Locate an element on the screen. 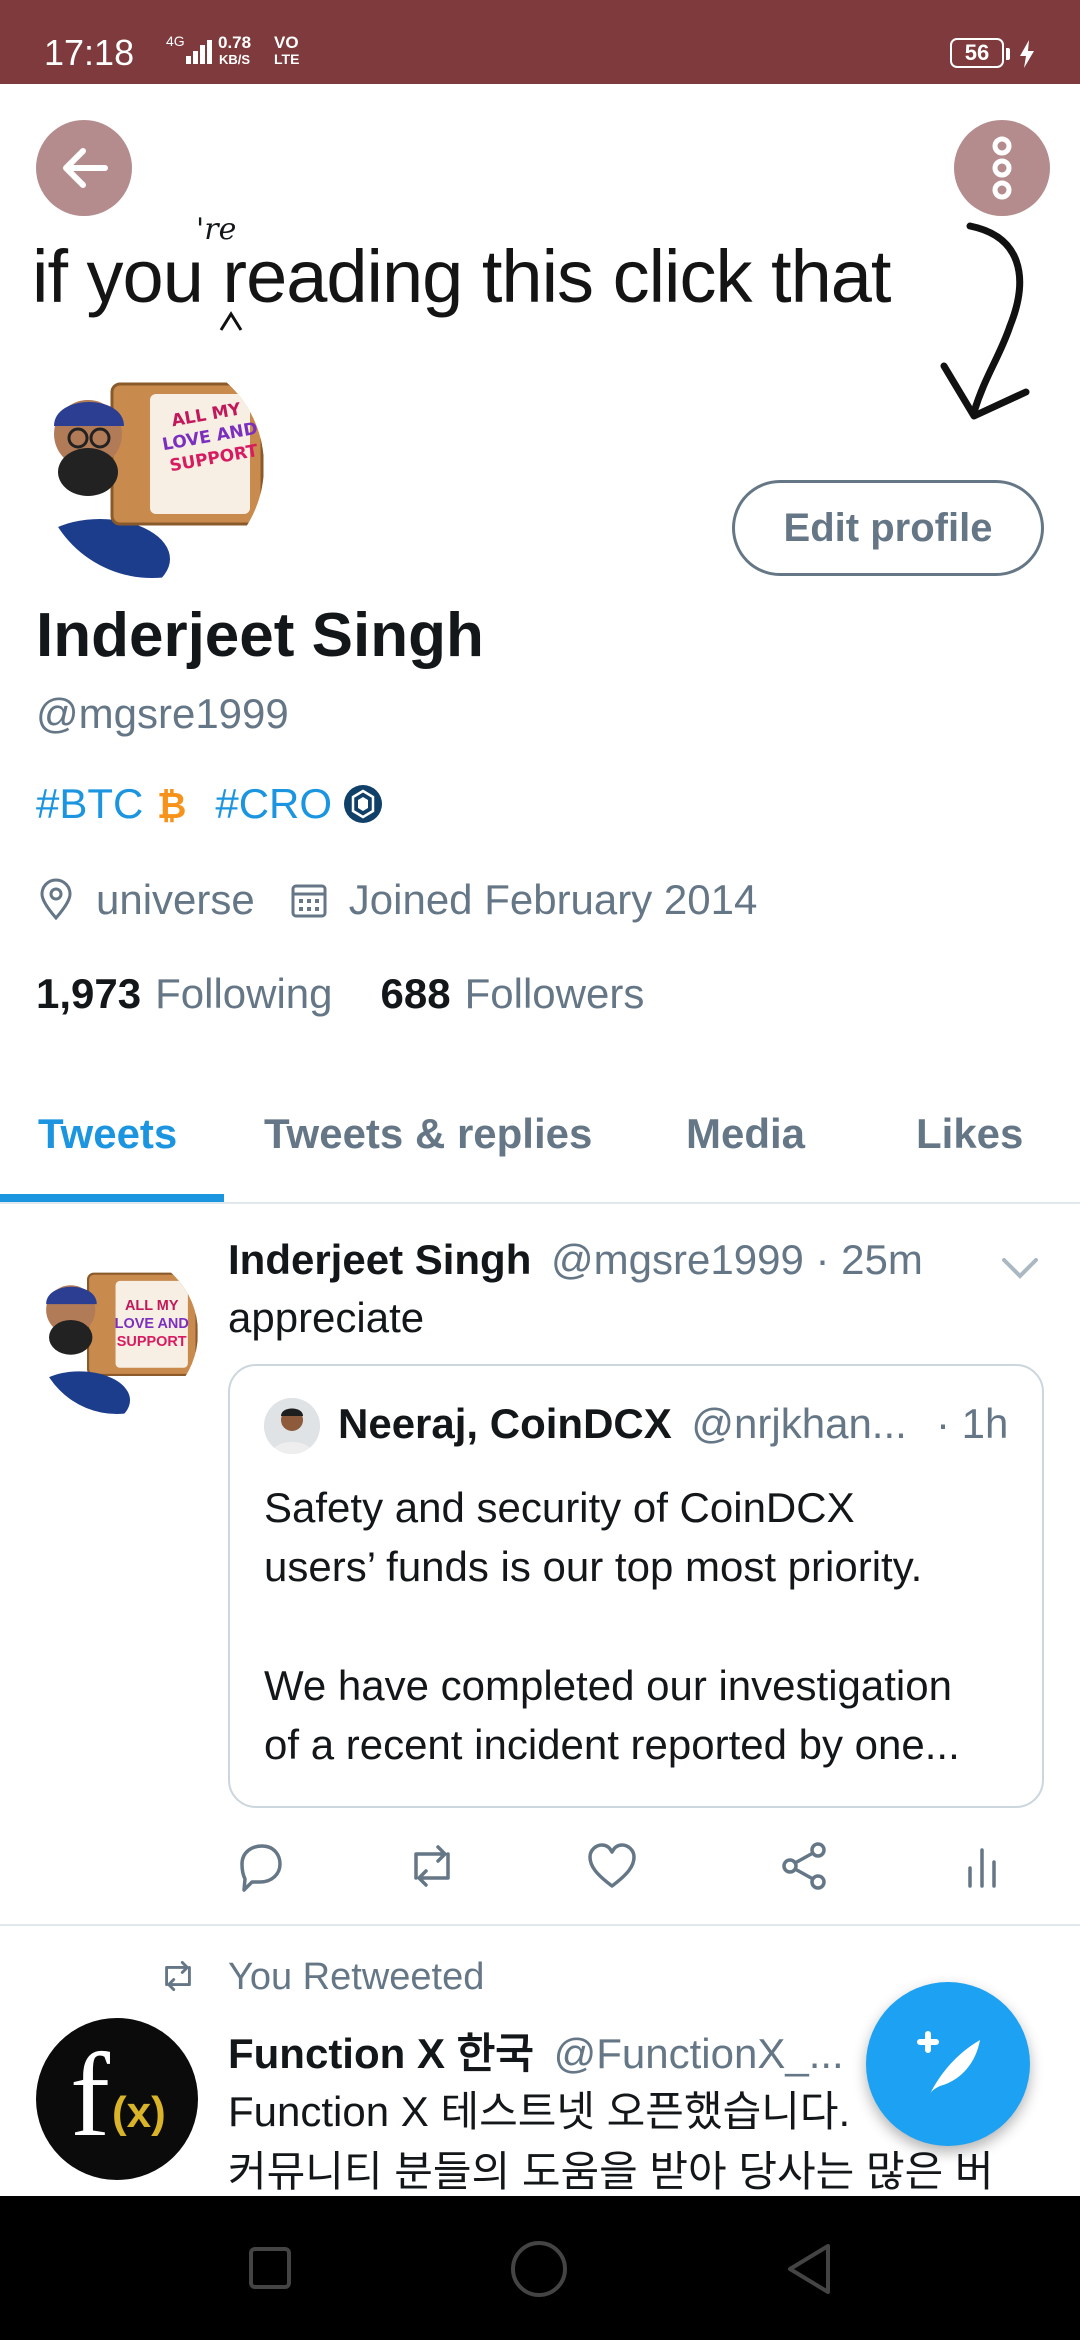  banner-text: if you reading this click that is located at coordinates (461, 276).